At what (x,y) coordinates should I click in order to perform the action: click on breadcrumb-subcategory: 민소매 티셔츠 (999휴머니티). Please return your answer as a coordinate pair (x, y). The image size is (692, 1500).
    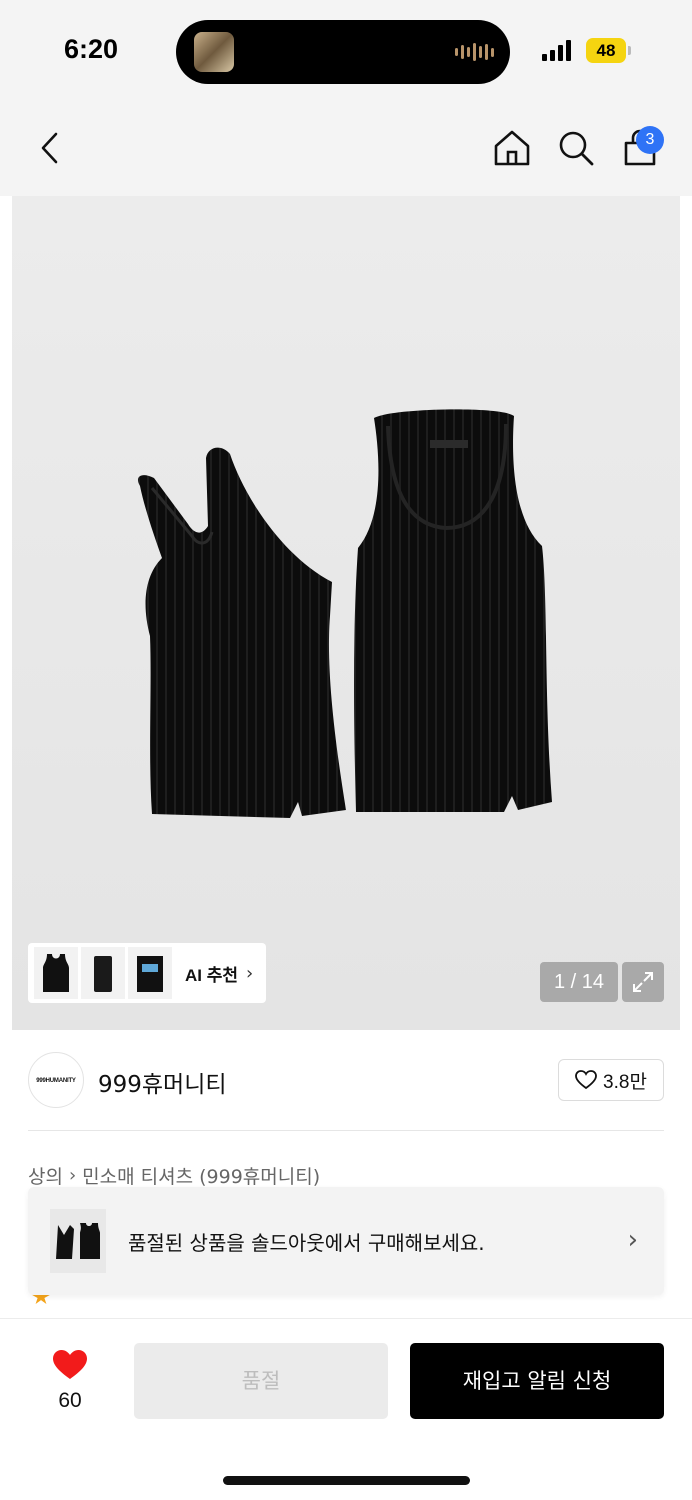
    Looking at the image, I should click on (201, 1175).